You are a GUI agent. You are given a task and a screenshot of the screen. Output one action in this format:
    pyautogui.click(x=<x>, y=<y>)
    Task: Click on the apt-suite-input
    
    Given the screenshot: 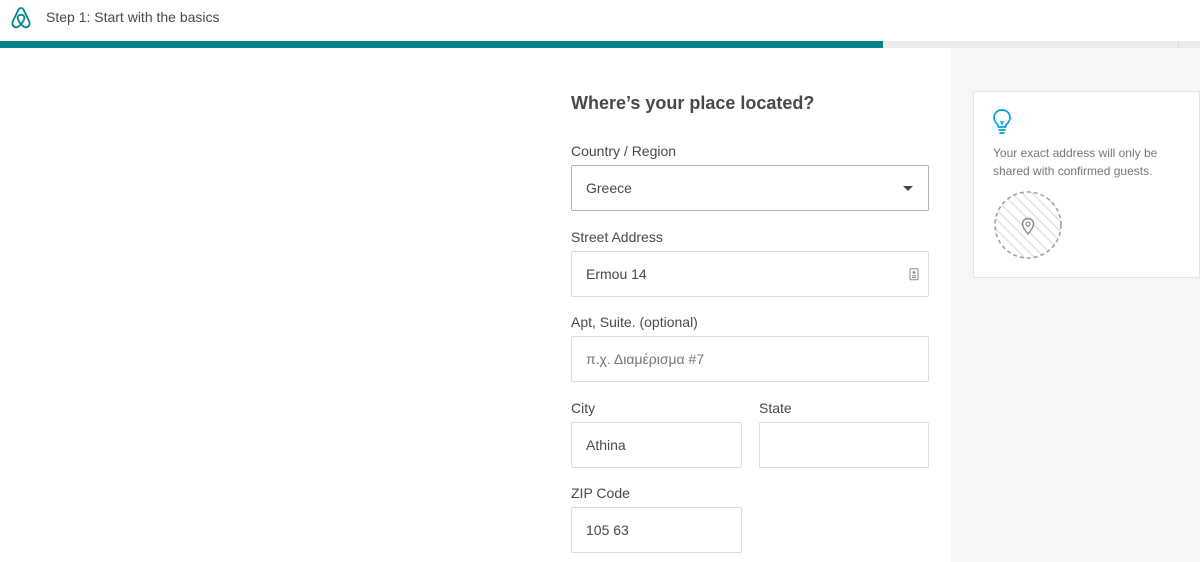 What is the action you would take?
    pyautogui.click(x=750, y=359)
    